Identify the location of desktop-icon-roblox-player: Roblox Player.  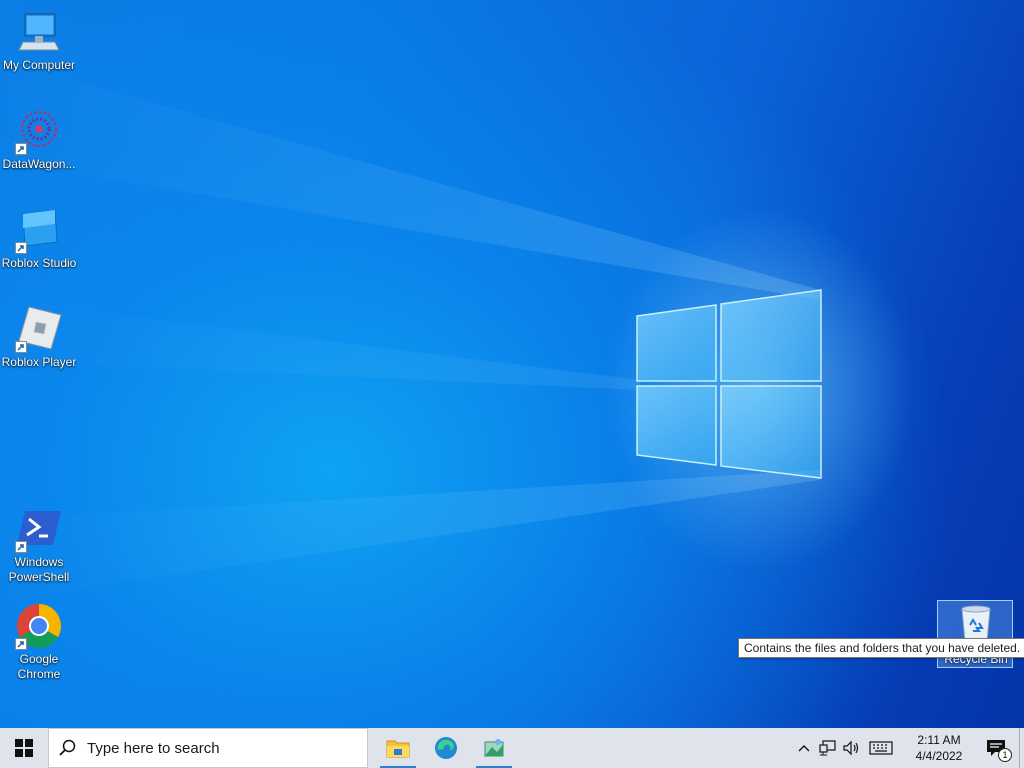
(39, 337).